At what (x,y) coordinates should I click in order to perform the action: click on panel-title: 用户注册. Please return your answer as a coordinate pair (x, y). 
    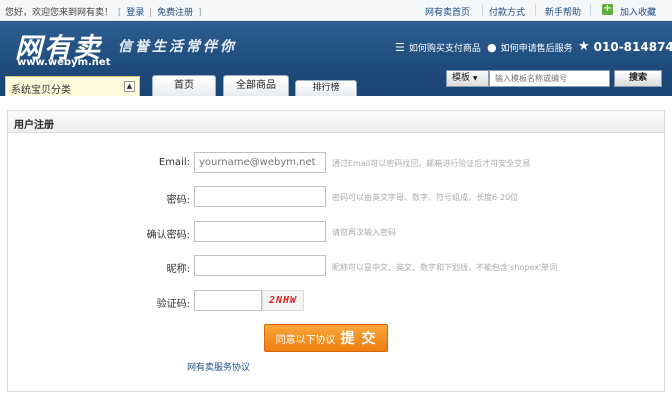
    Looking at the image, I should click on (336, 122).